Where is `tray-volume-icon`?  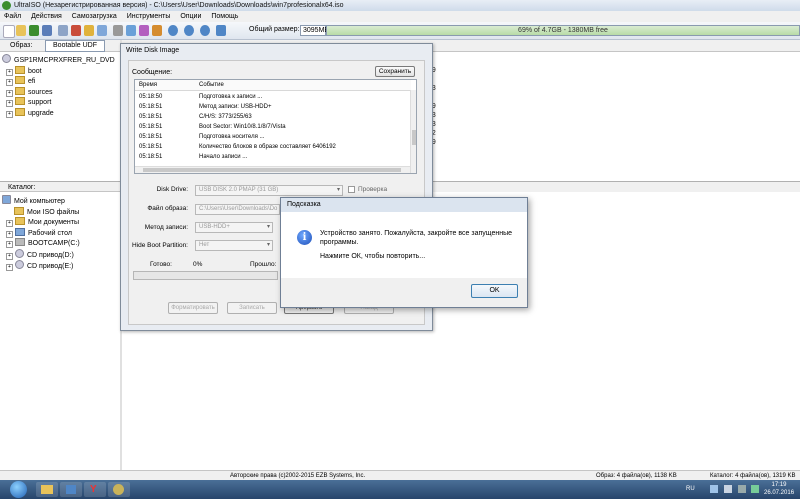
tray-volume-icon is located at coordinates (742, 489).